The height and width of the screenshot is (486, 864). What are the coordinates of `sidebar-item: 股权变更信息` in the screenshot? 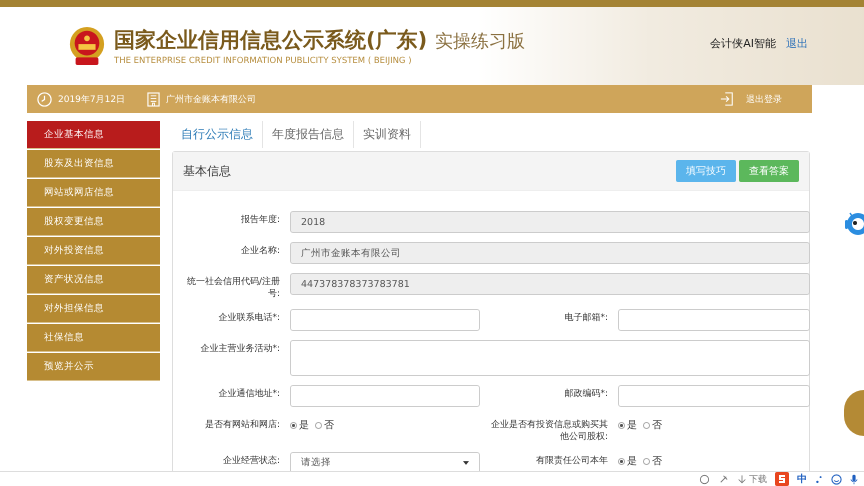 It's located at (93, 222).